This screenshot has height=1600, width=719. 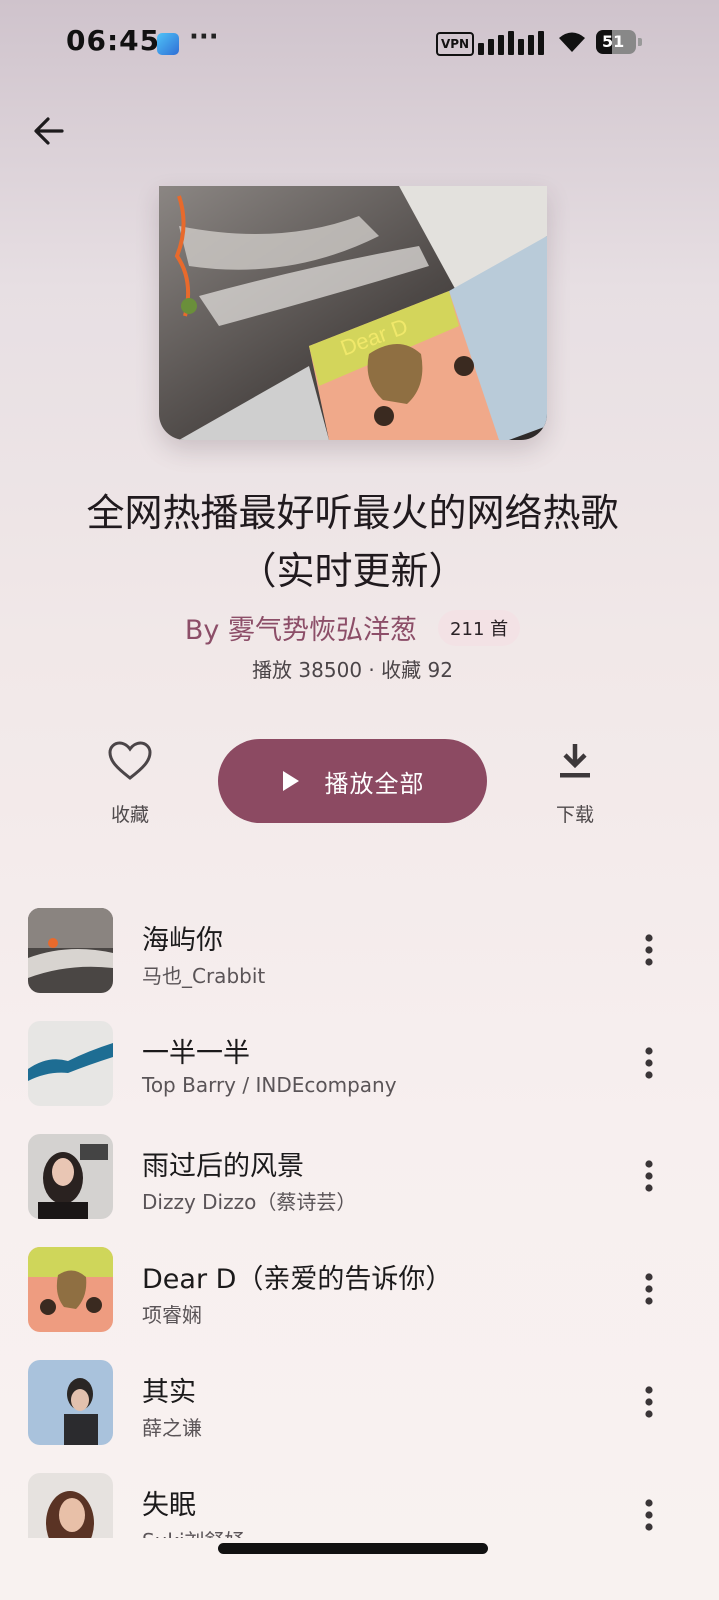 I want to click on song-row: 失眠 Suki刘舒妤, so click(x=359, y=1504).